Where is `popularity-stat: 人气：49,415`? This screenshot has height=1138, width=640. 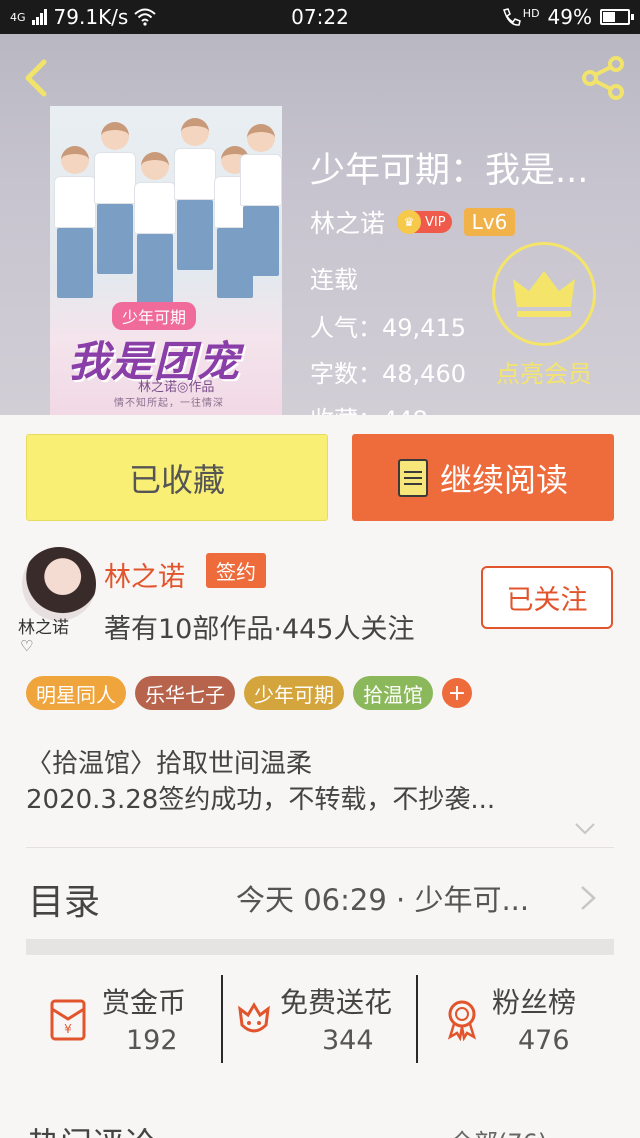 popularity-stat: 人气：49,415 is located at coordinates (388, 325).